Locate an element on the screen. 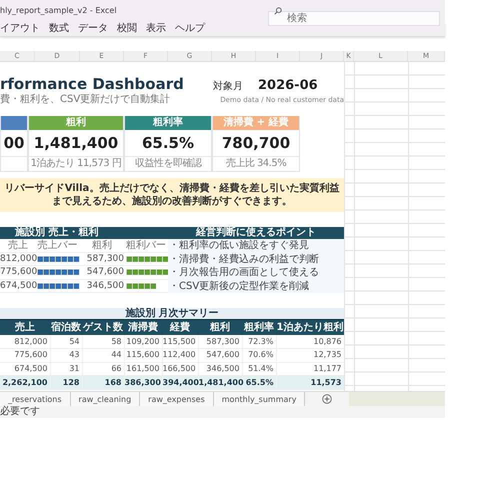 The image size is (480, 480). kpi-value: 00 is located at coordinates (14, 143).